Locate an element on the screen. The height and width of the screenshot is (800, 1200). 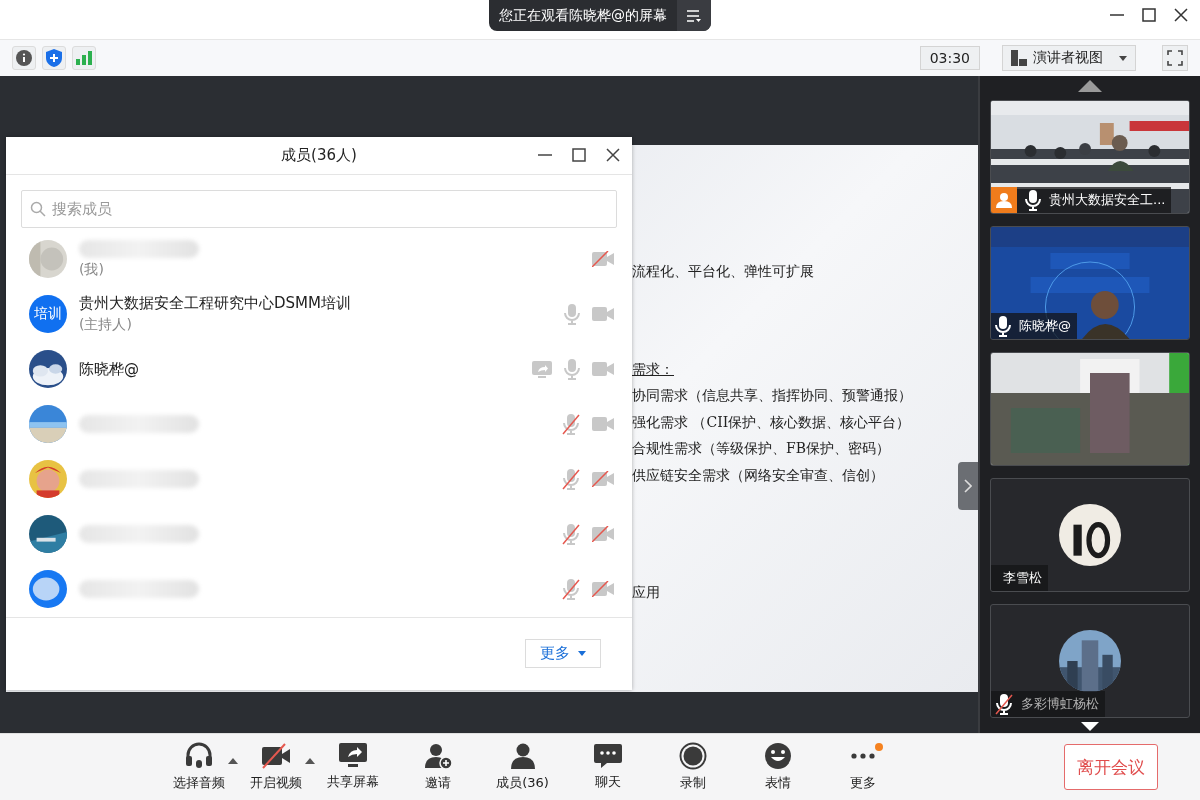
up-arrow-icon is located at coordinates (1090, 86).